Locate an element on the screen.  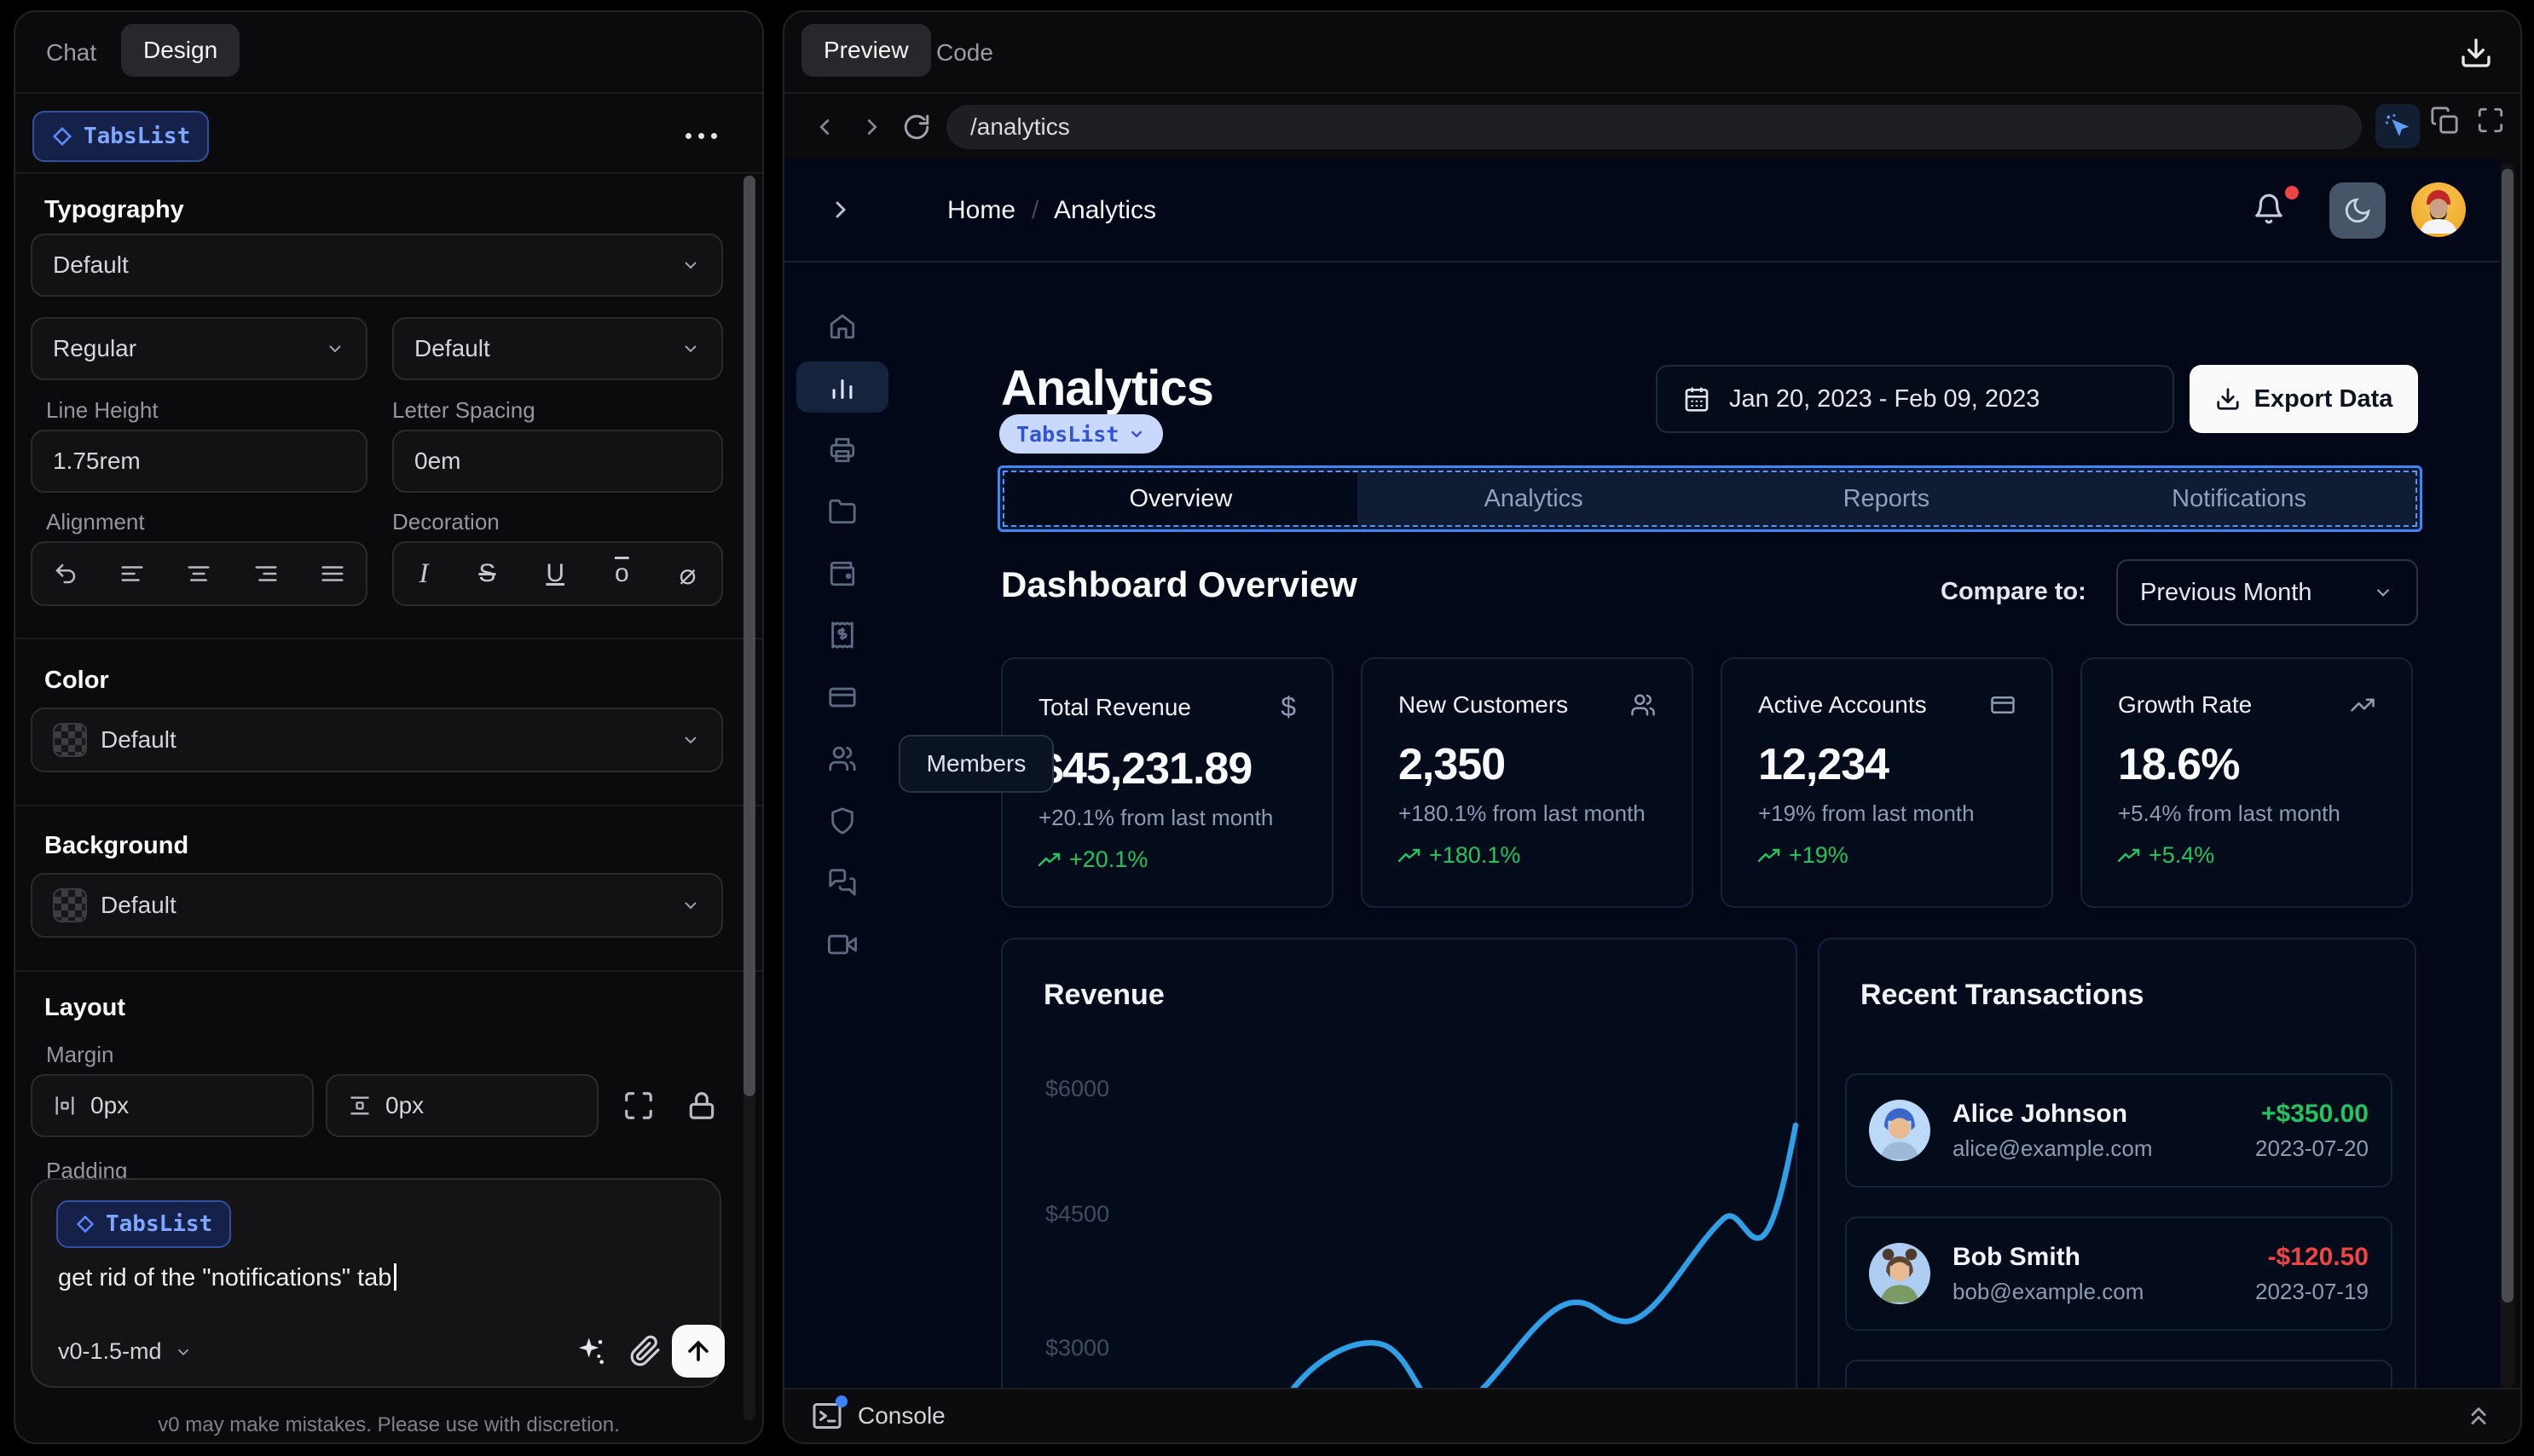
line-height-label: Line Height is located at coordinates (102, 410).